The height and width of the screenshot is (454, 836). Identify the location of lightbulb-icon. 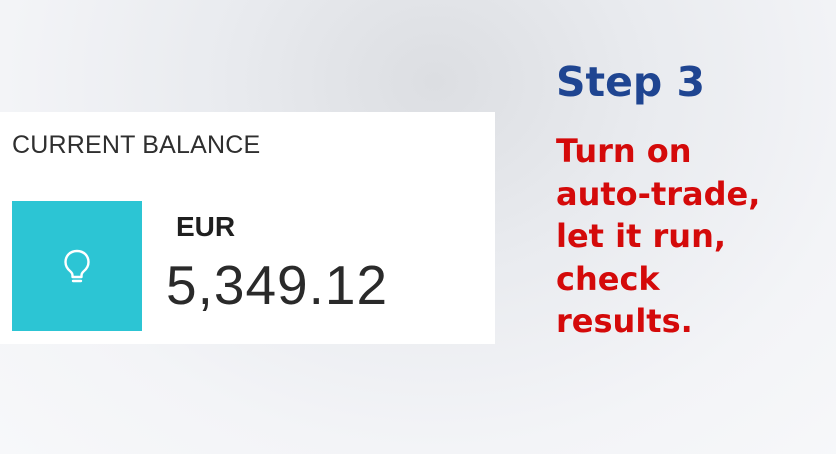
(77, 266).